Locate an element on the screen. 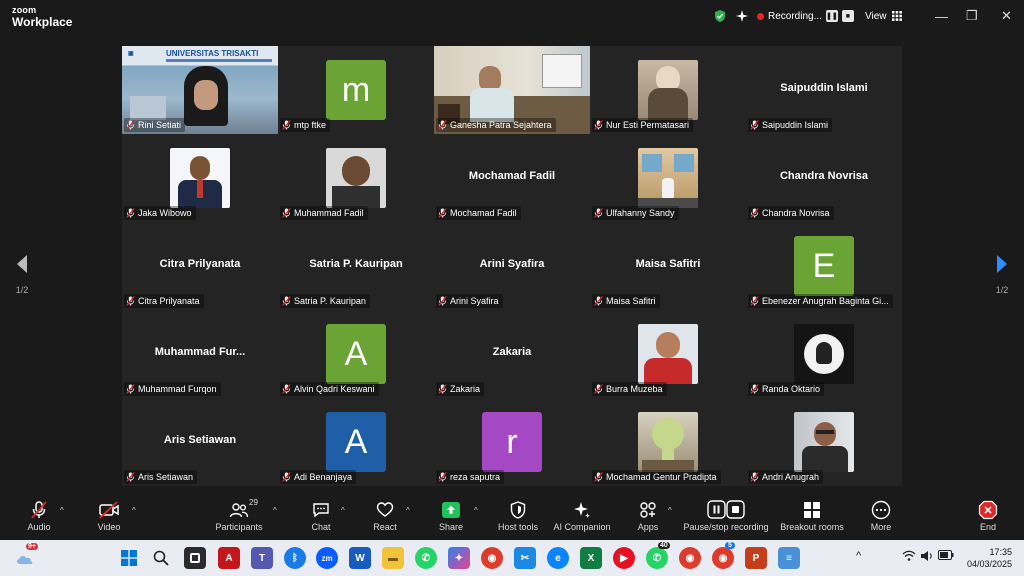  show-hidden-icons-button: ^ is located at coordinates (858, 556).